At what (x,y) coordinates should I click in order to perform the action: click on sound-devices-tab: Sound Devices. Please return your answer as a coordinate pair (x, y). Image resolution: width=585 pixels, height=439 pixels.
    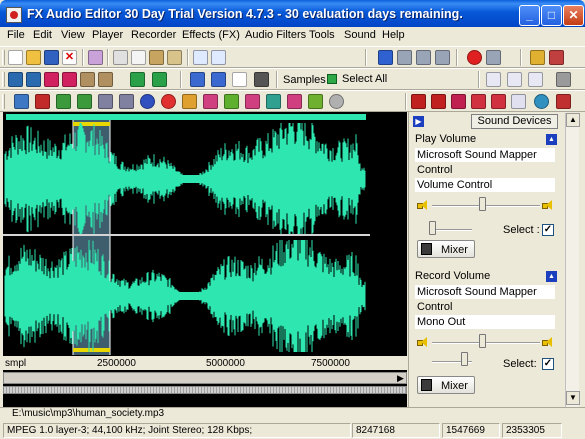
    Looking at the image, I should click on (514, 121).